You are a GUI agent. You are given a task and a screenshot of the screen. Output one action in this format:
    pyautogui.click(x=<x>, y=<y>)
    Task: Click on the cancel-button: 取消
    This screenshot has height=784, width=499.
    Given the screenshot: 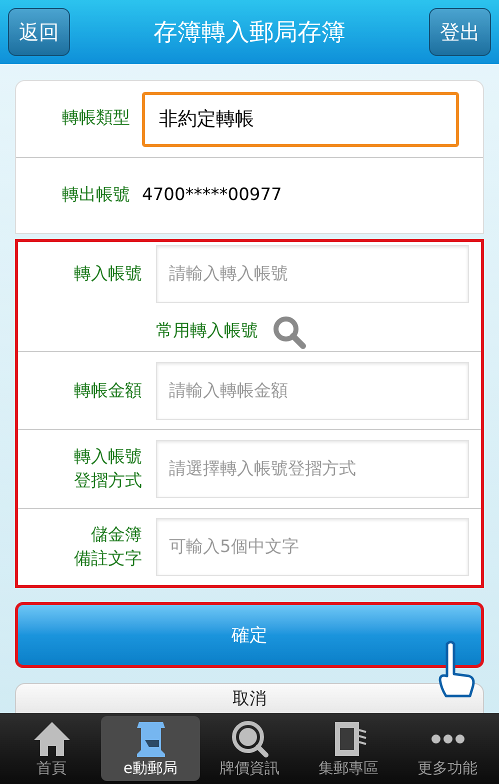 What is the action you would take?
    pyautogui.click(x=249, y=698)
    